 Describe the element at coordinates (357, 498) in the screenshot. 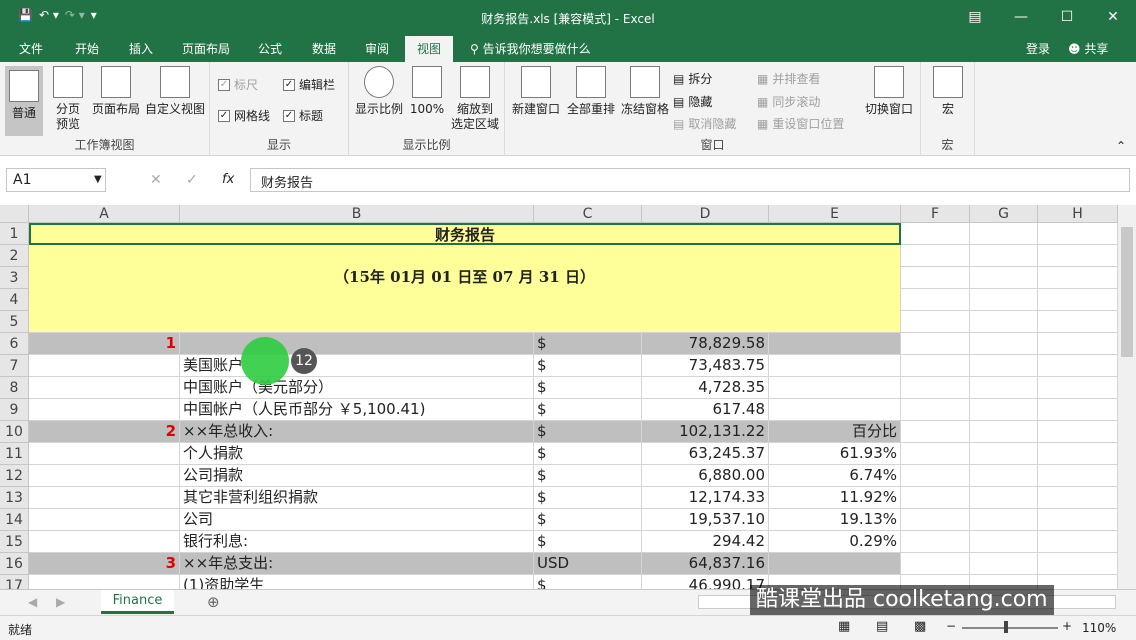

I see `cell-b13: 其它非营利组织捐款` at that location.